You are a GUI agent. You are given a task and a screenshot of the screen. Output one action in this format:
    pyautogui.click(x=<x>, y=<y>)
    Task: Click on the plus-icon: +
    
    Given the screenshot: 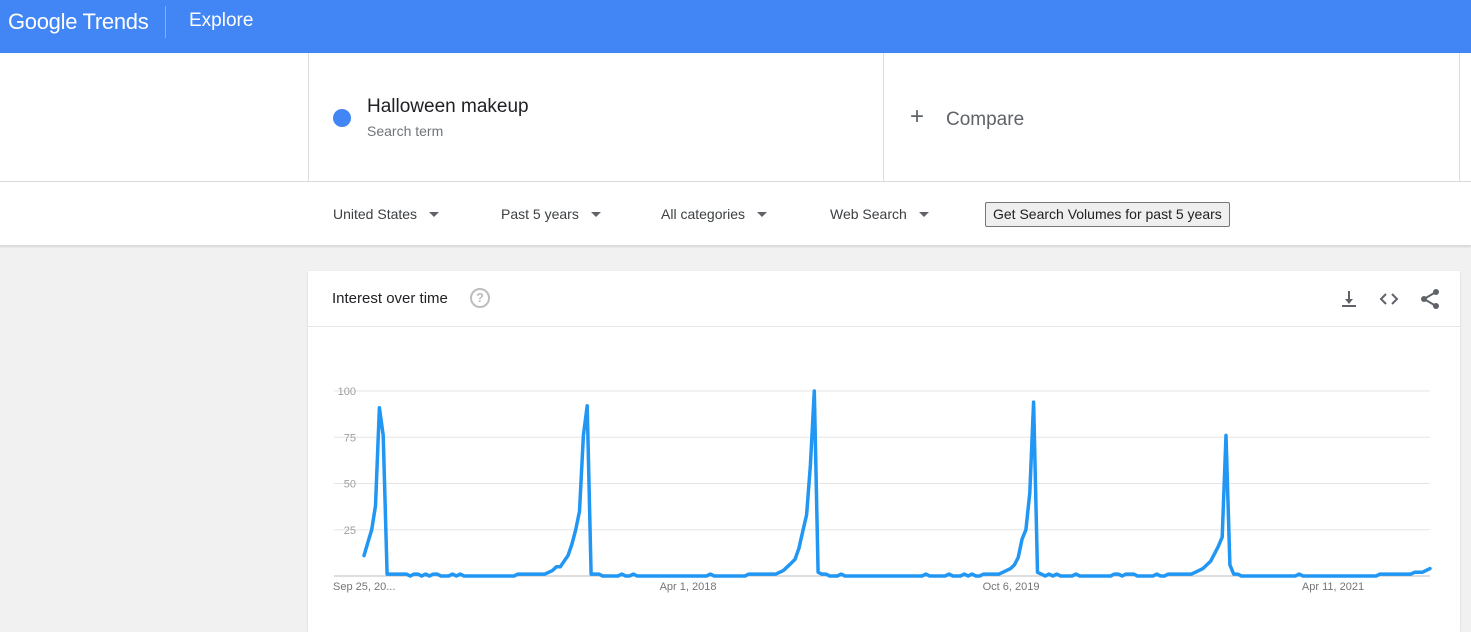 What is the action you would take?
    pyautogui.click(x=917, y=116)
    